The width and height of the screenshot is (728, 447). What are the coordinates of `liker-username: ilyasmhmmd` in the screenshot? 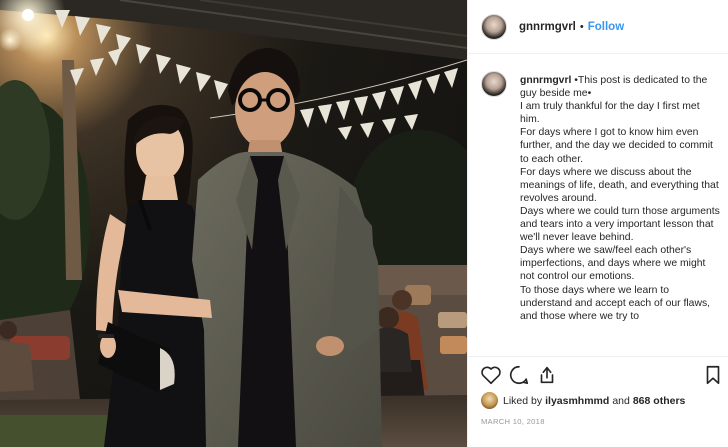 It's located at (577, 401).